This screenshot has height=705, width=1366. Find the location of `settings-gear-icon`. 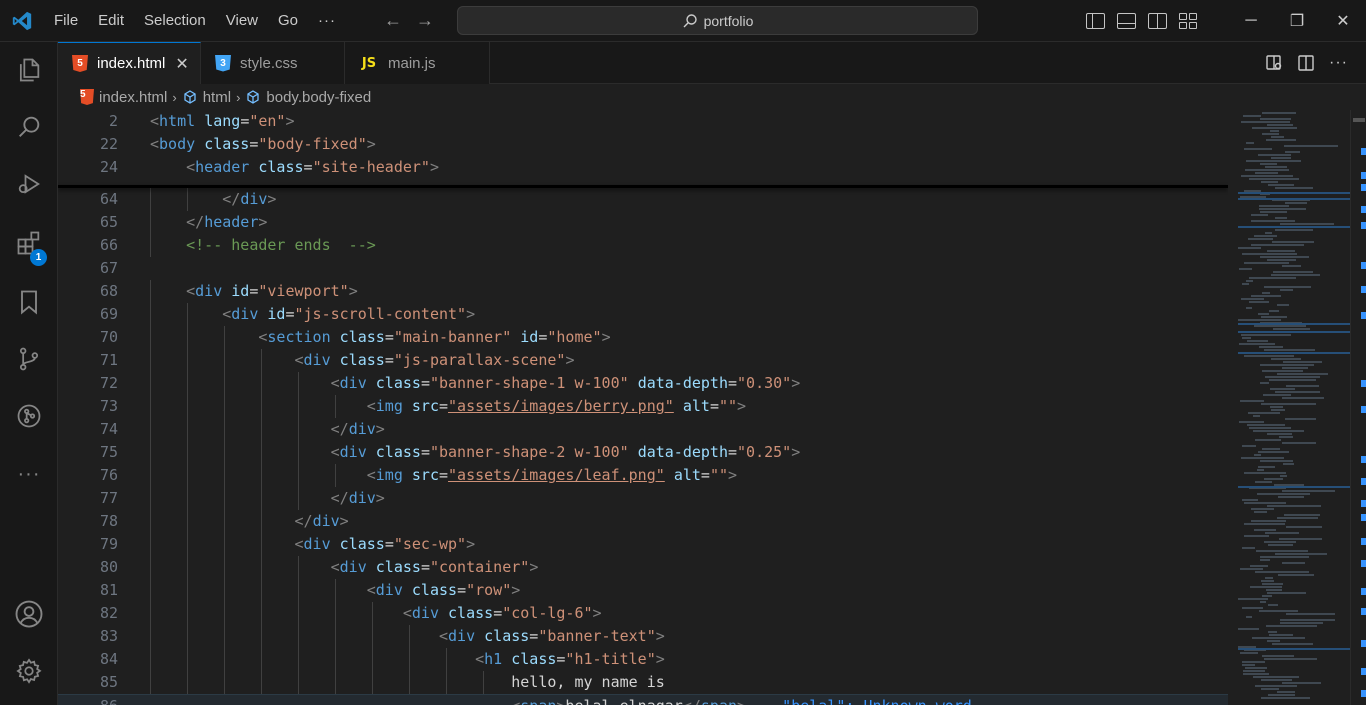

settings-gear-icon is located at coordinates (29, 671).